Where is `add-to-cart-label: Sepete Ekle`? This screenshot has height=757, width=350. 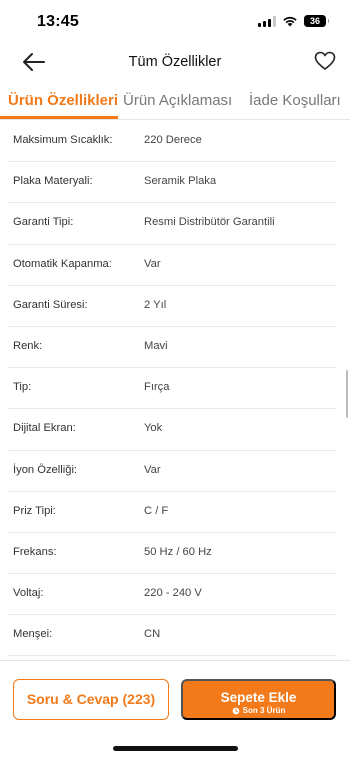
add-to-cart-label: Sepete Ekle is located at coordinates (258, 697).